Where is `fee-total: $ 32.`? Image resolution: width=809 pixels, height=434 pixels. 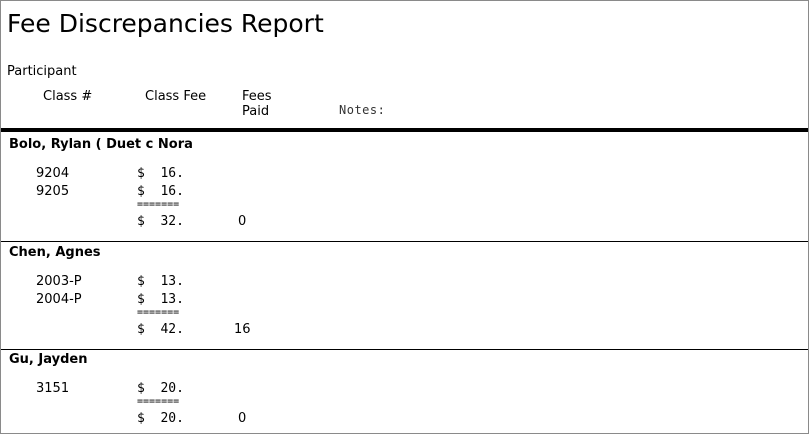 fee-total: $ 32. is located at coordinates (160, 221).